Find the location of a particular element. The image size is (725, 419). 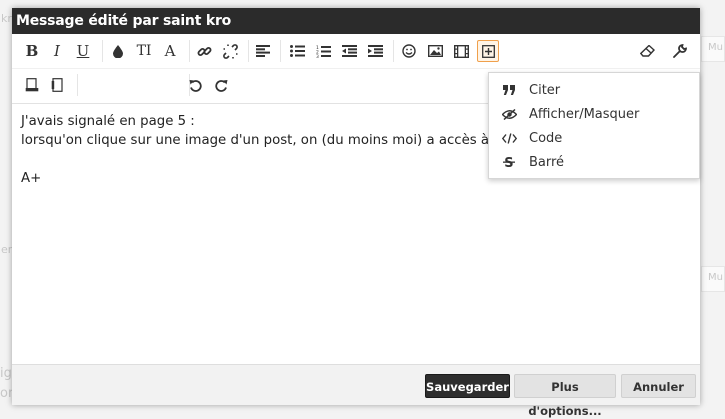

menu-item-label: Barré is located at coordinates (547, 162).